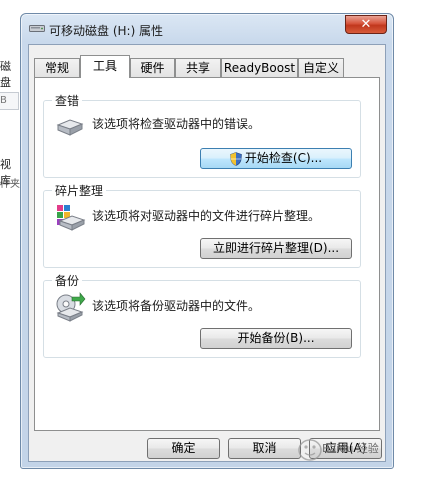 This screenshot has height=481, width=436. Describe the element at coordinates (10, 184) in the screenshot. I see `background-text: 件夹` at that location.